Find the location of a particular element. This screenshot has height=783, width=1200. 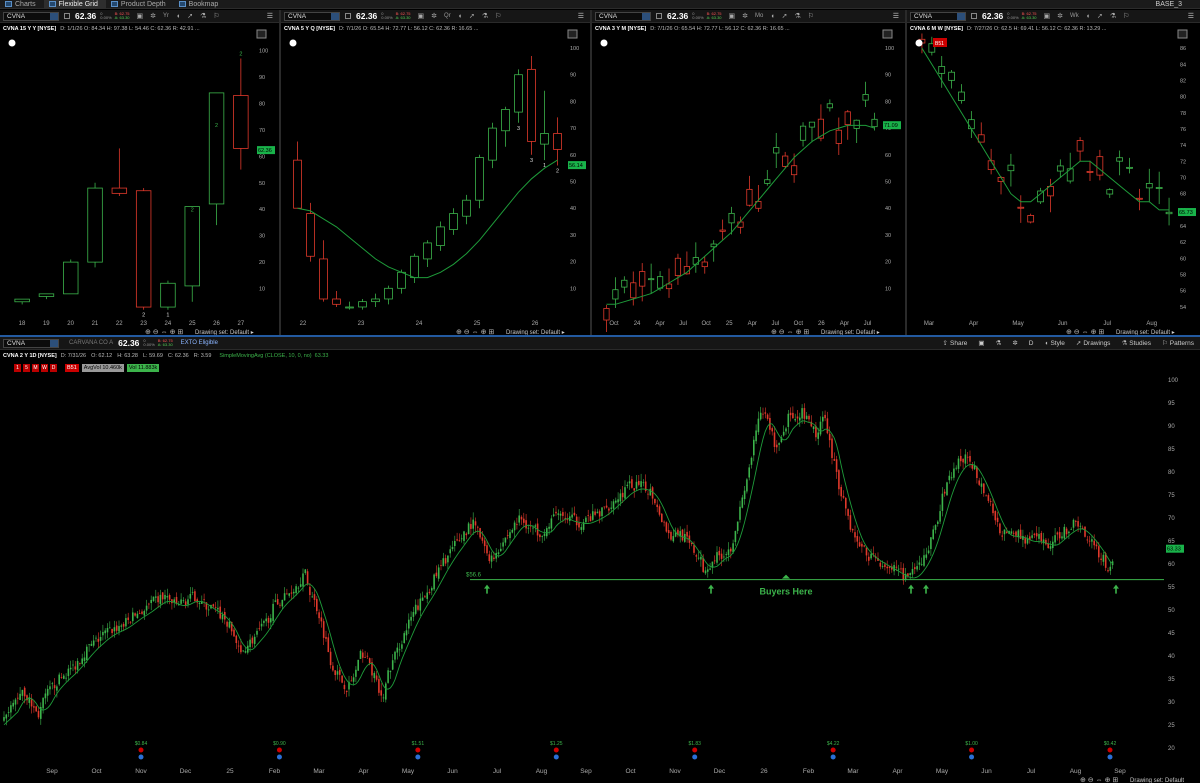

tab-product-depth: Product Depth is located at coordinates (140, 4).